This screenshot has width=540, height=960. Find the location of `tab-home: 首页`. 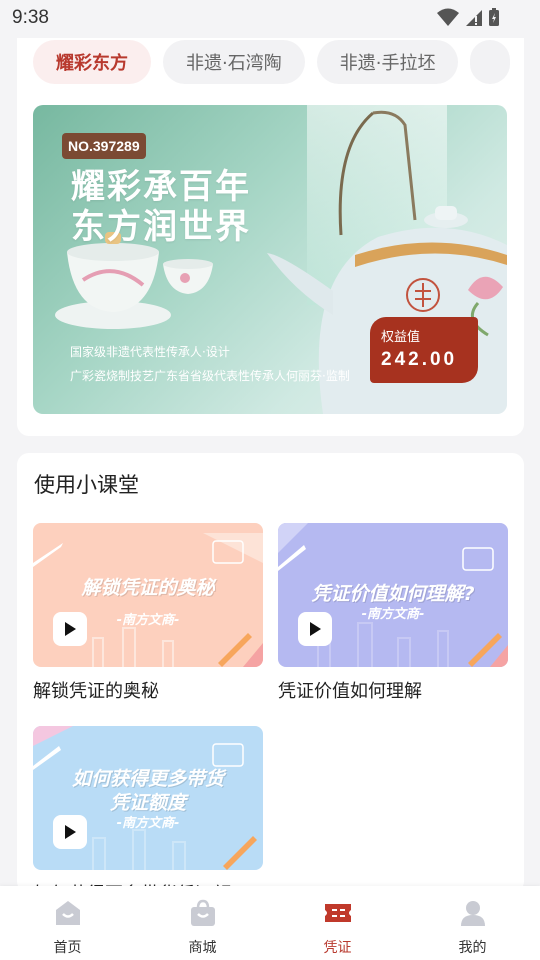

tab-home: 首页 is located at coordinates (67, 923).